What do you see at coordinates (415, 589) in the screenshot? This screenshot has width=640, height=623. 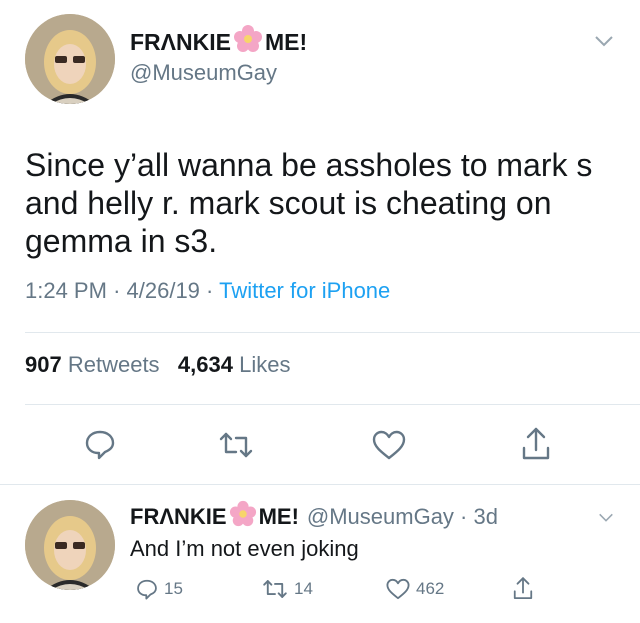 I see `reply-like-action: 462` at bounding box center [415, 589].